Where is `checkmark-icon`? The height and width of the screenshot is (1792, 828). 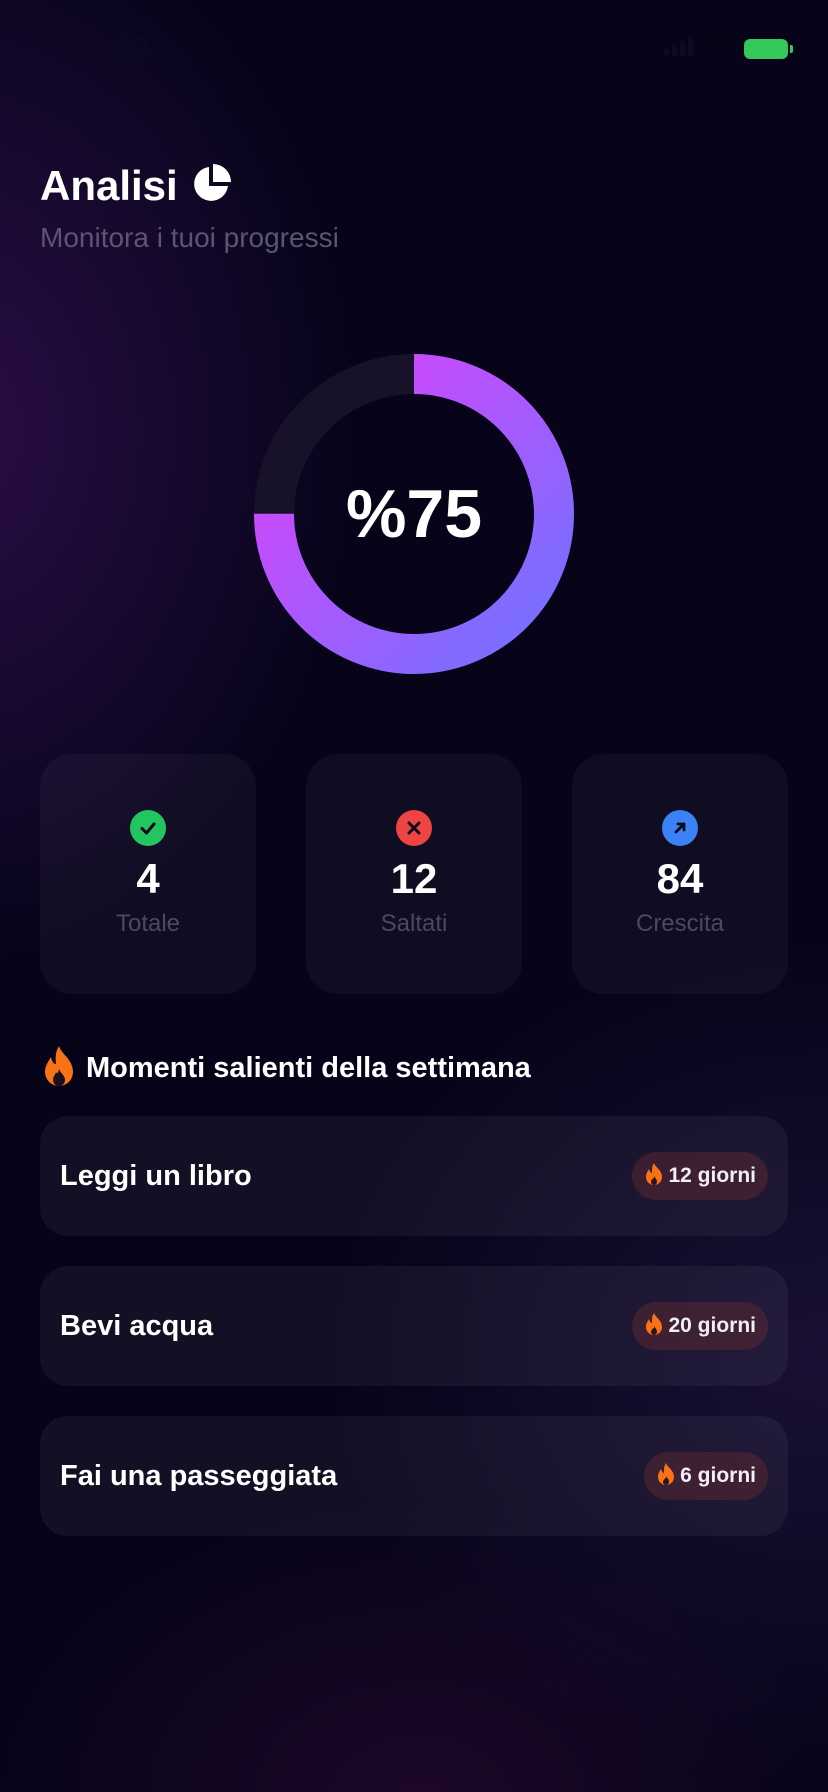
checkmark-icon is located at coordinates (148, 828).